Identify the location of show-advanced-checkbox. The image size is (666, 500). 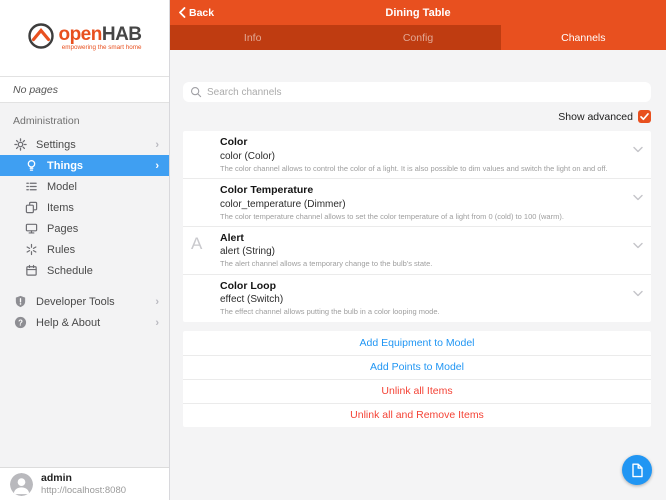
(644, 116).